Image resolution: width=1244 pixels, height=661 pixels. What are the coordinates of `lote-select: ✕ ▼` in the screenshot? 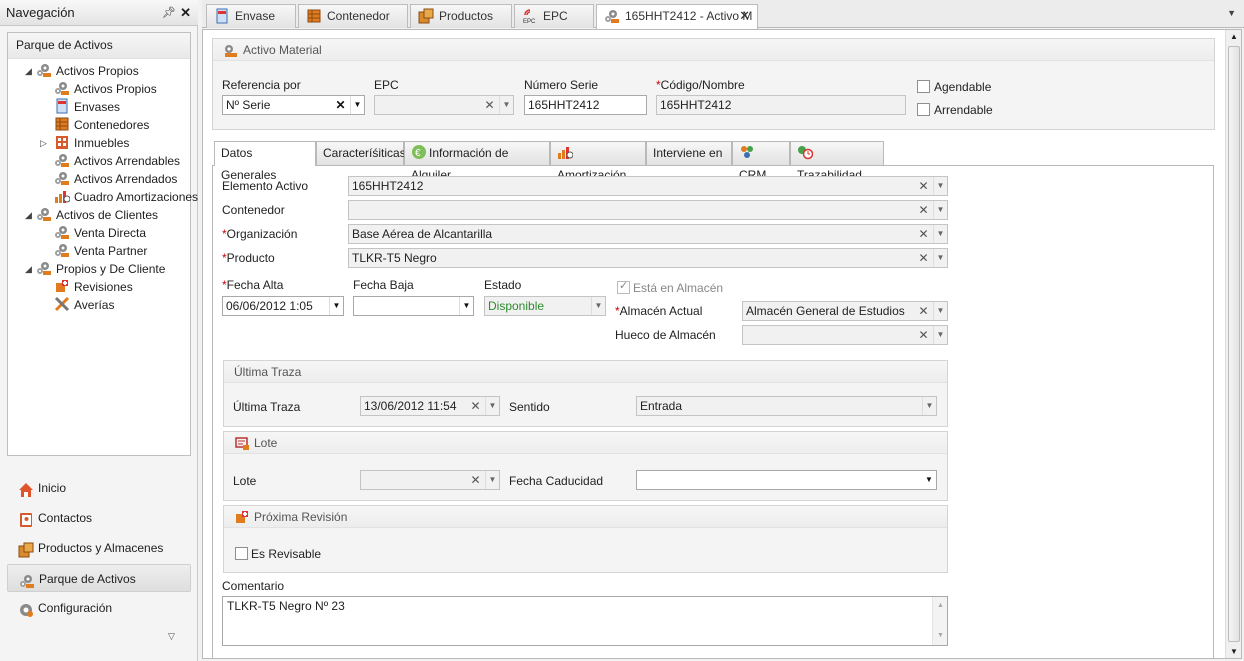 It's located at (430, 480).